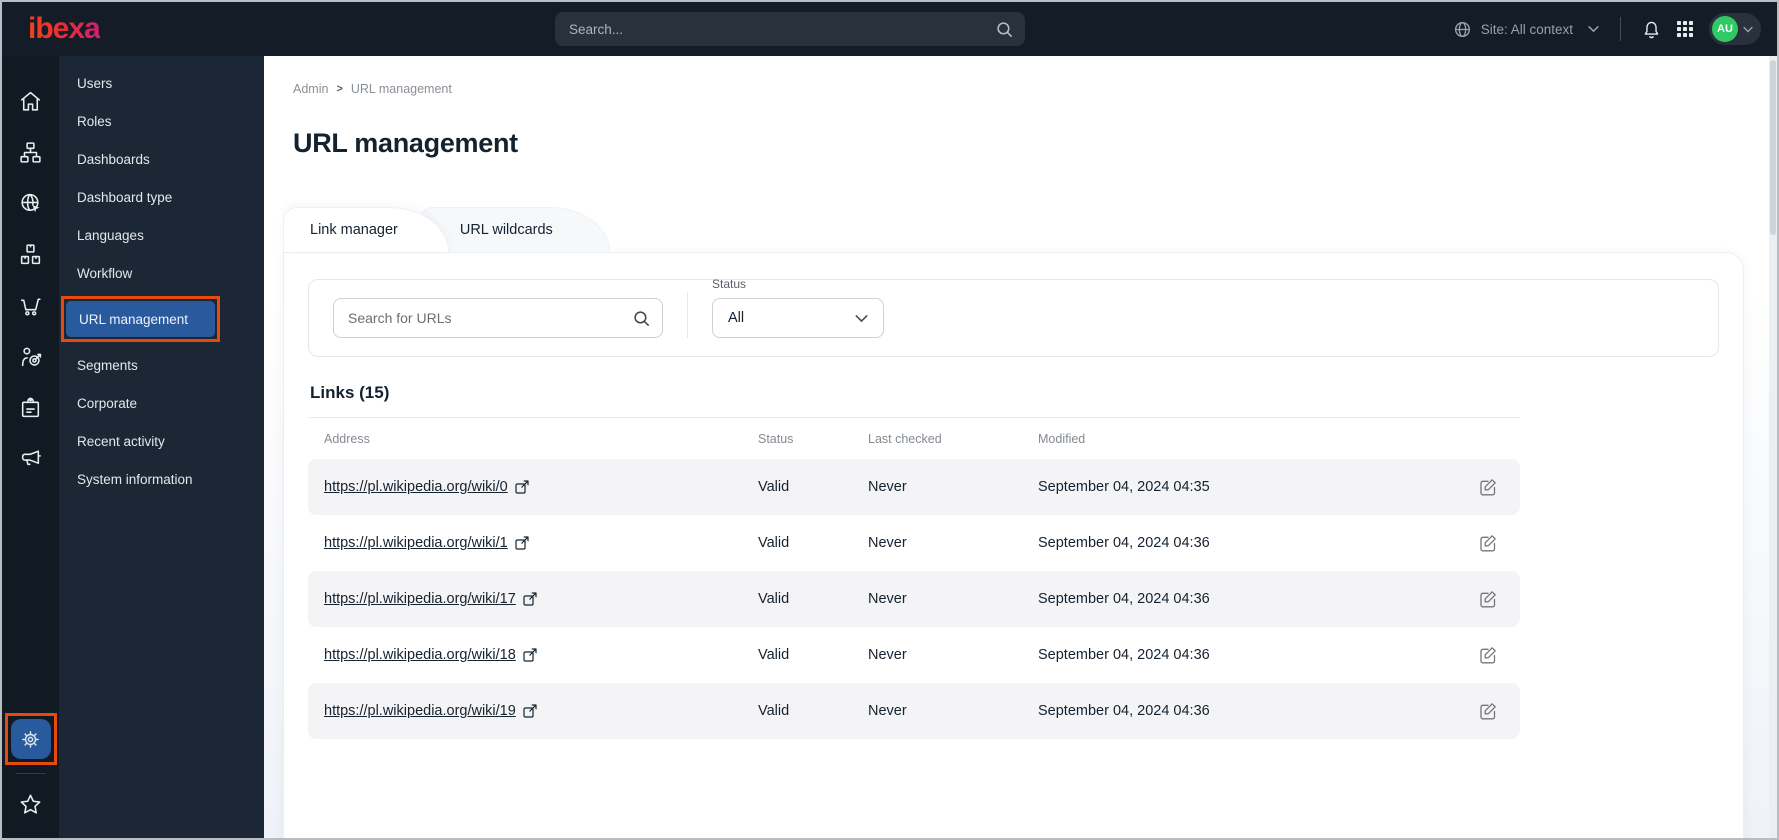 The height and width of the screenshot is (840, 1779). Describe the element at coordinates (1725, 29) in the screenshot. I see `avatar: AU` at that location.